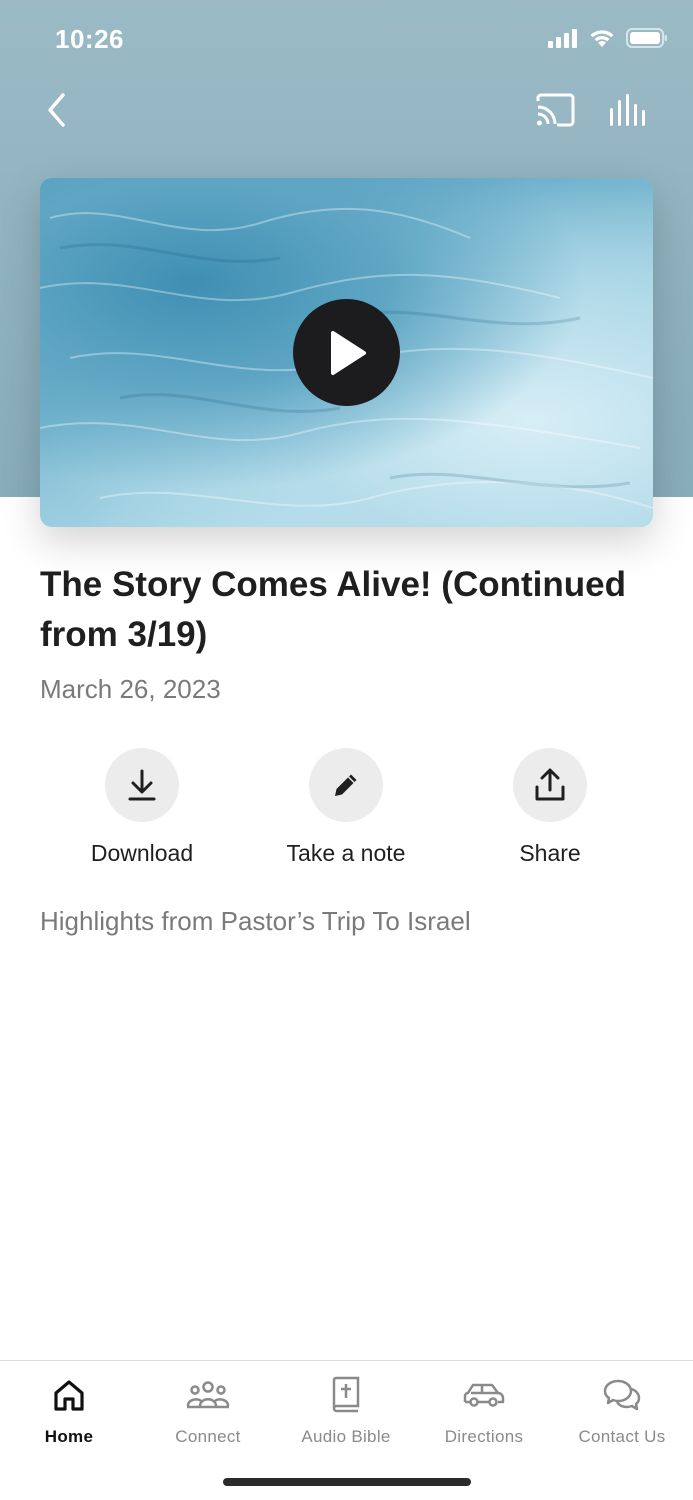 This screenshot has height=1500, width=693. I want to click on play-icon, so click(348, 352).